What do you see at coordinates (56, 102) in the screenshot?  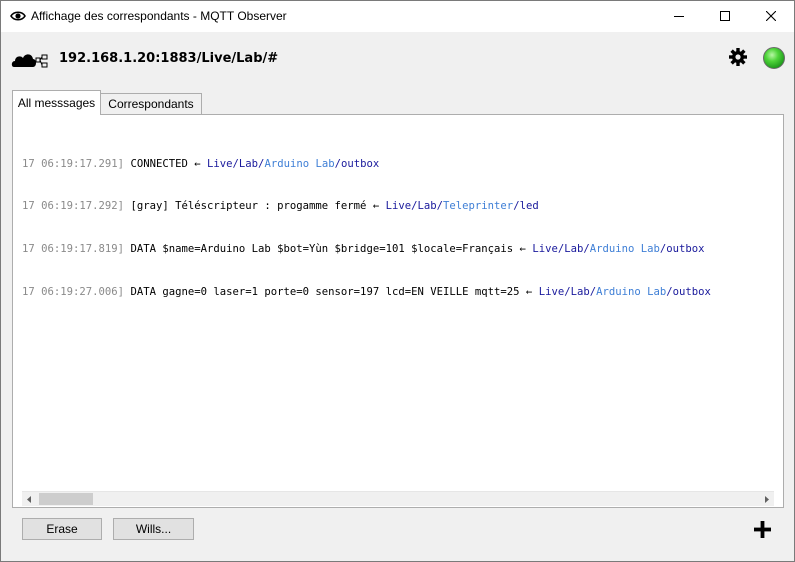 I see `tab-all-messages: All messsages` at bounding box center [56, 102].